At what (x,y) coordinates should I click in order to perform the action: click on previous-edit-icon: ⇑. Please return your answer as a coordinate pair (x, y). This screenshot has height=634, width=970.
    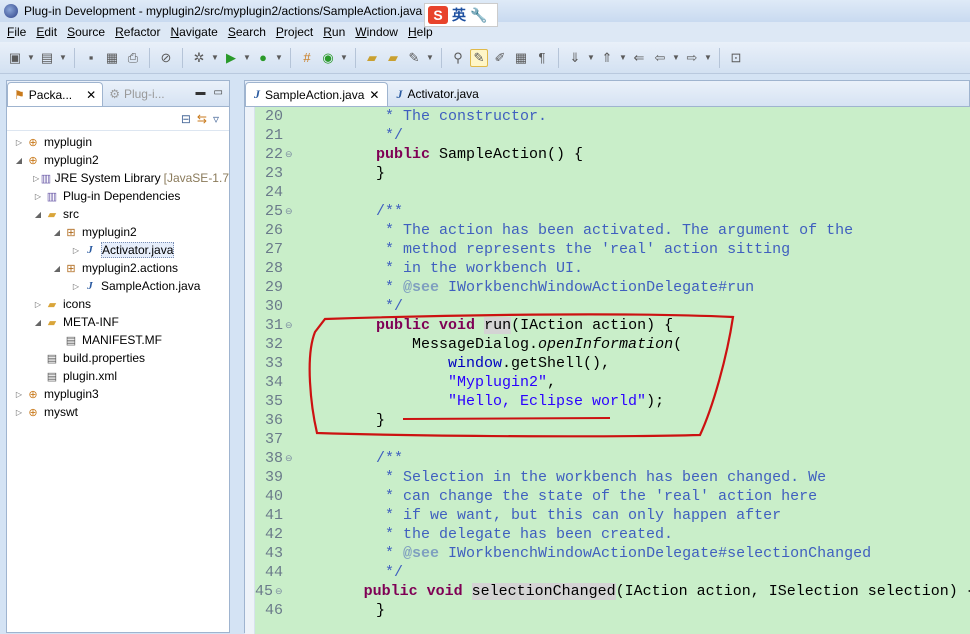
    Looking at the image, I should click on (607, 58).